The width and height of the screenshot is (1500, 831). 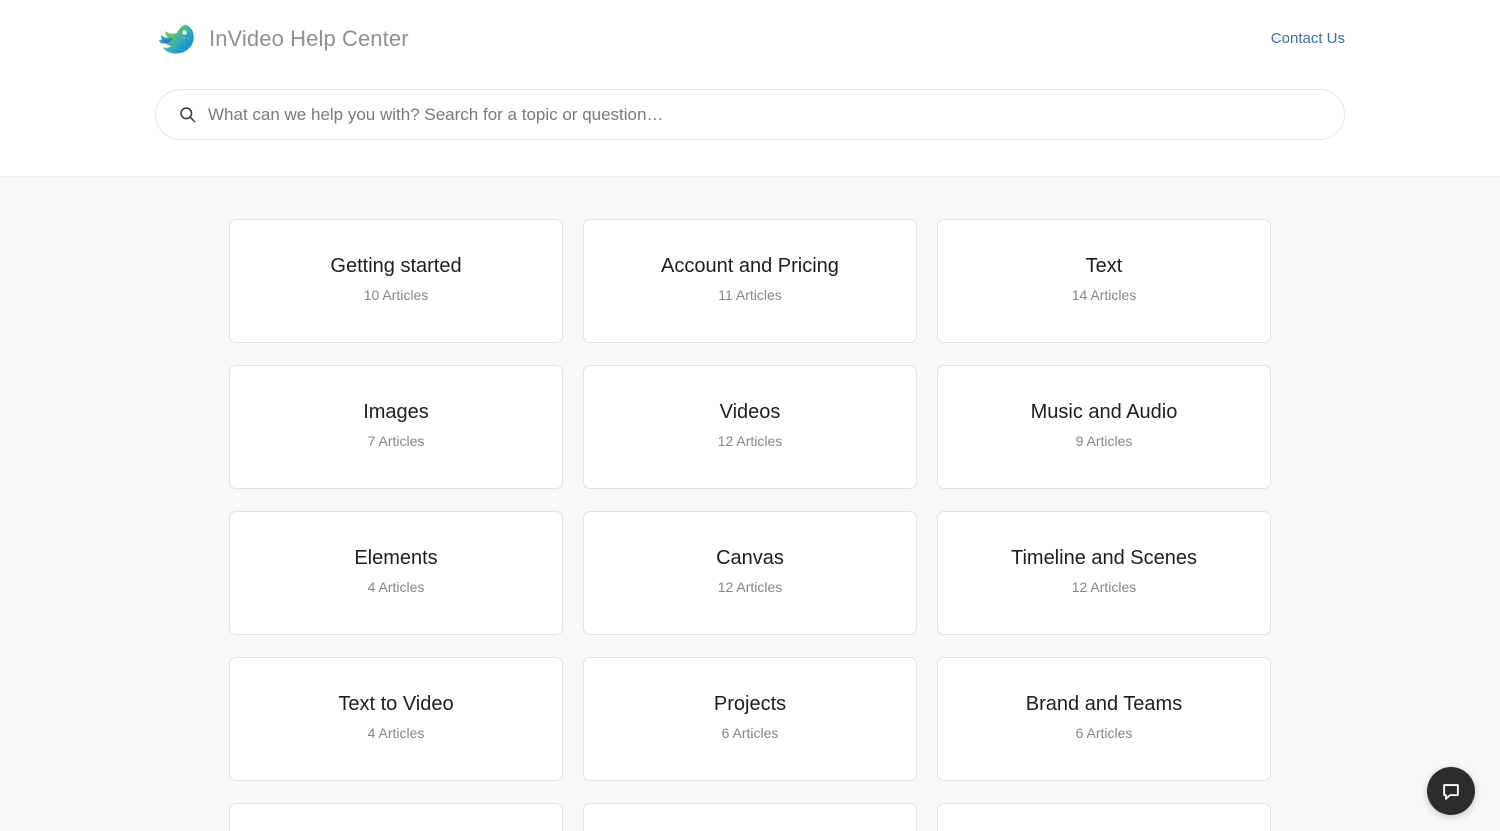 I want to click on card-article-count: 10 Articles, so click(x=396, y=295).